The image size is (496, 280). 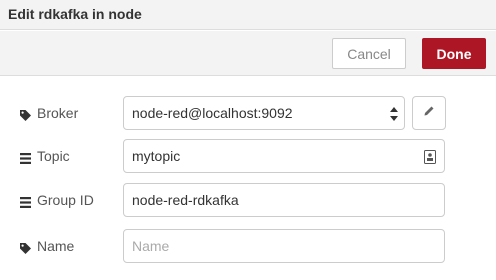 I want to click on group-id-label-text: Group ID, so click(x=65, y=200).